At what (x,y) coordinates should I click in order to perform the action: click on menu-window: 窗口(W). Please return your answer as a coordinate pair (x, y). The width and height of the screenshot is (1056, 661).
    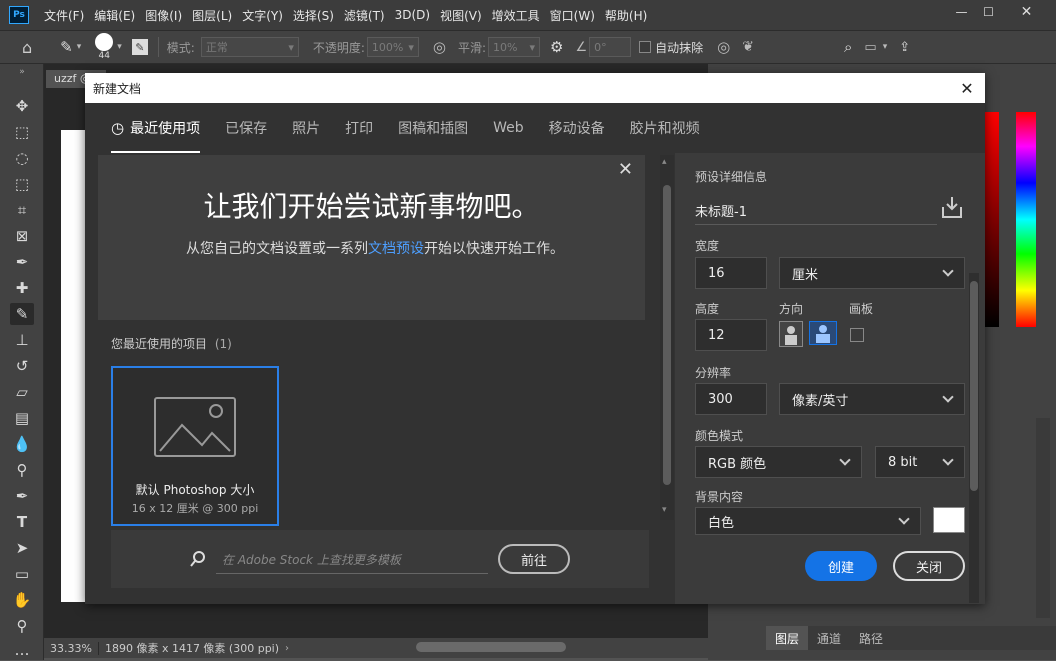
    Looking at the image, I should click on (572, 15).